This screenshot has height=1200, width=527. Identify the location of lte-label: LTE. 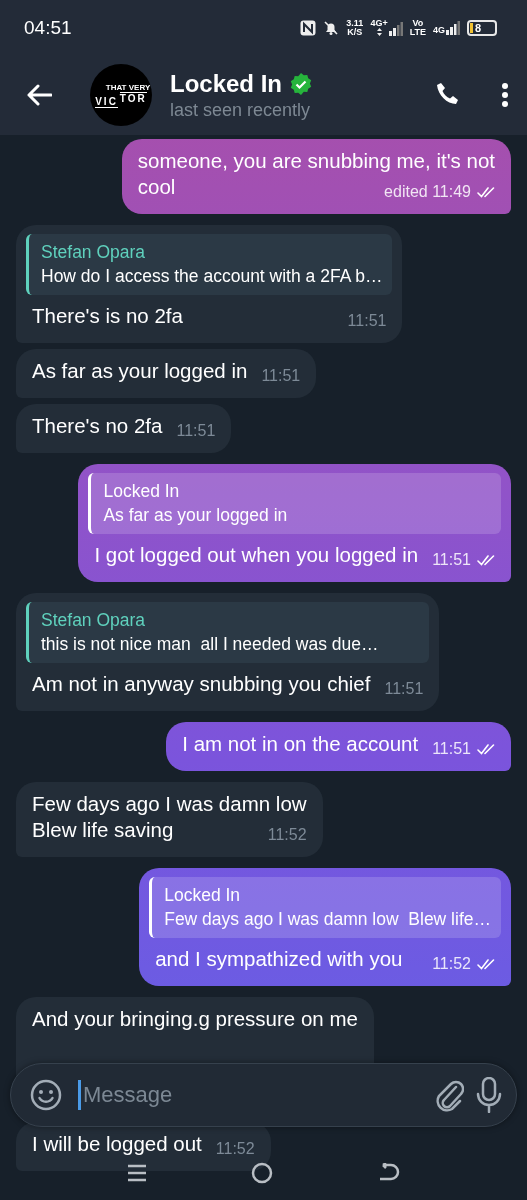
(417, 32).